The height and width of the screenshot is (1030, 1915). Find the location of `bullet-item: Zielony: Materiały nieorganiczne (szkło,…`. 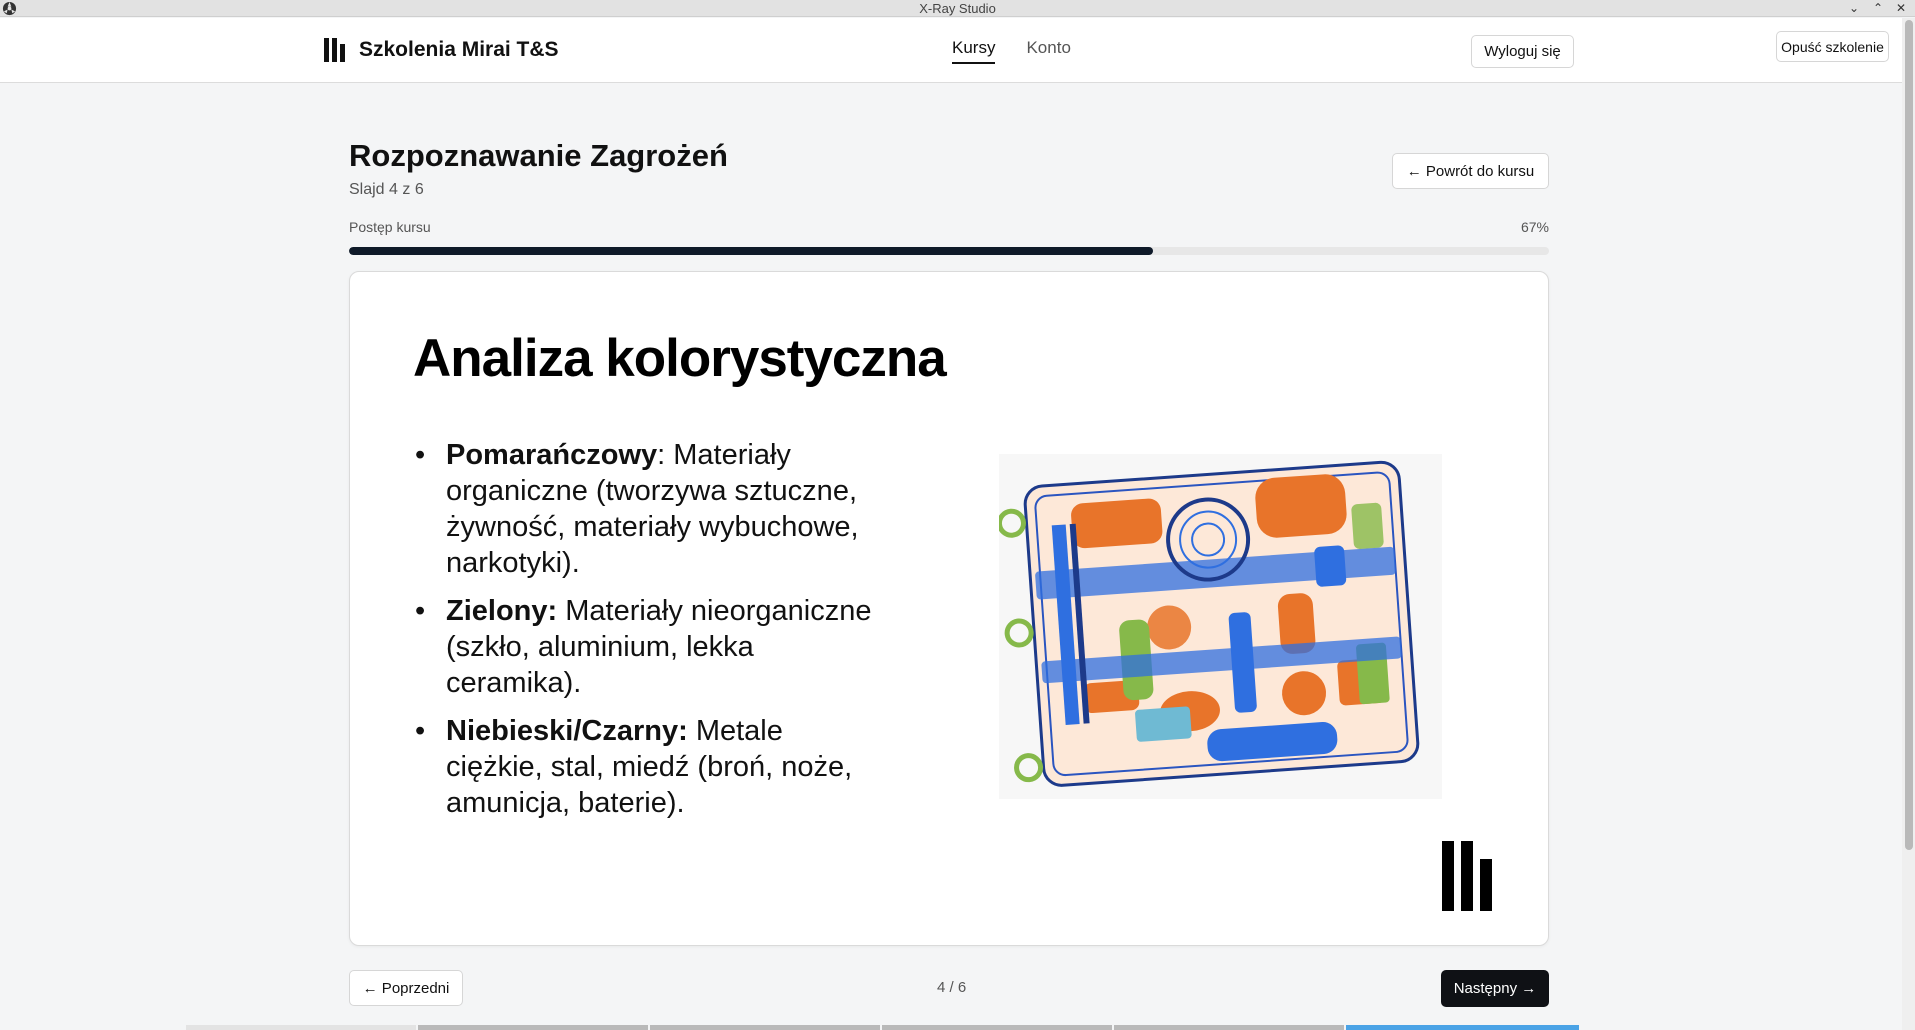

bullet-item: Zielony: Materiały nieorganiczne (szkło,… is located at coordinates (648, 647).